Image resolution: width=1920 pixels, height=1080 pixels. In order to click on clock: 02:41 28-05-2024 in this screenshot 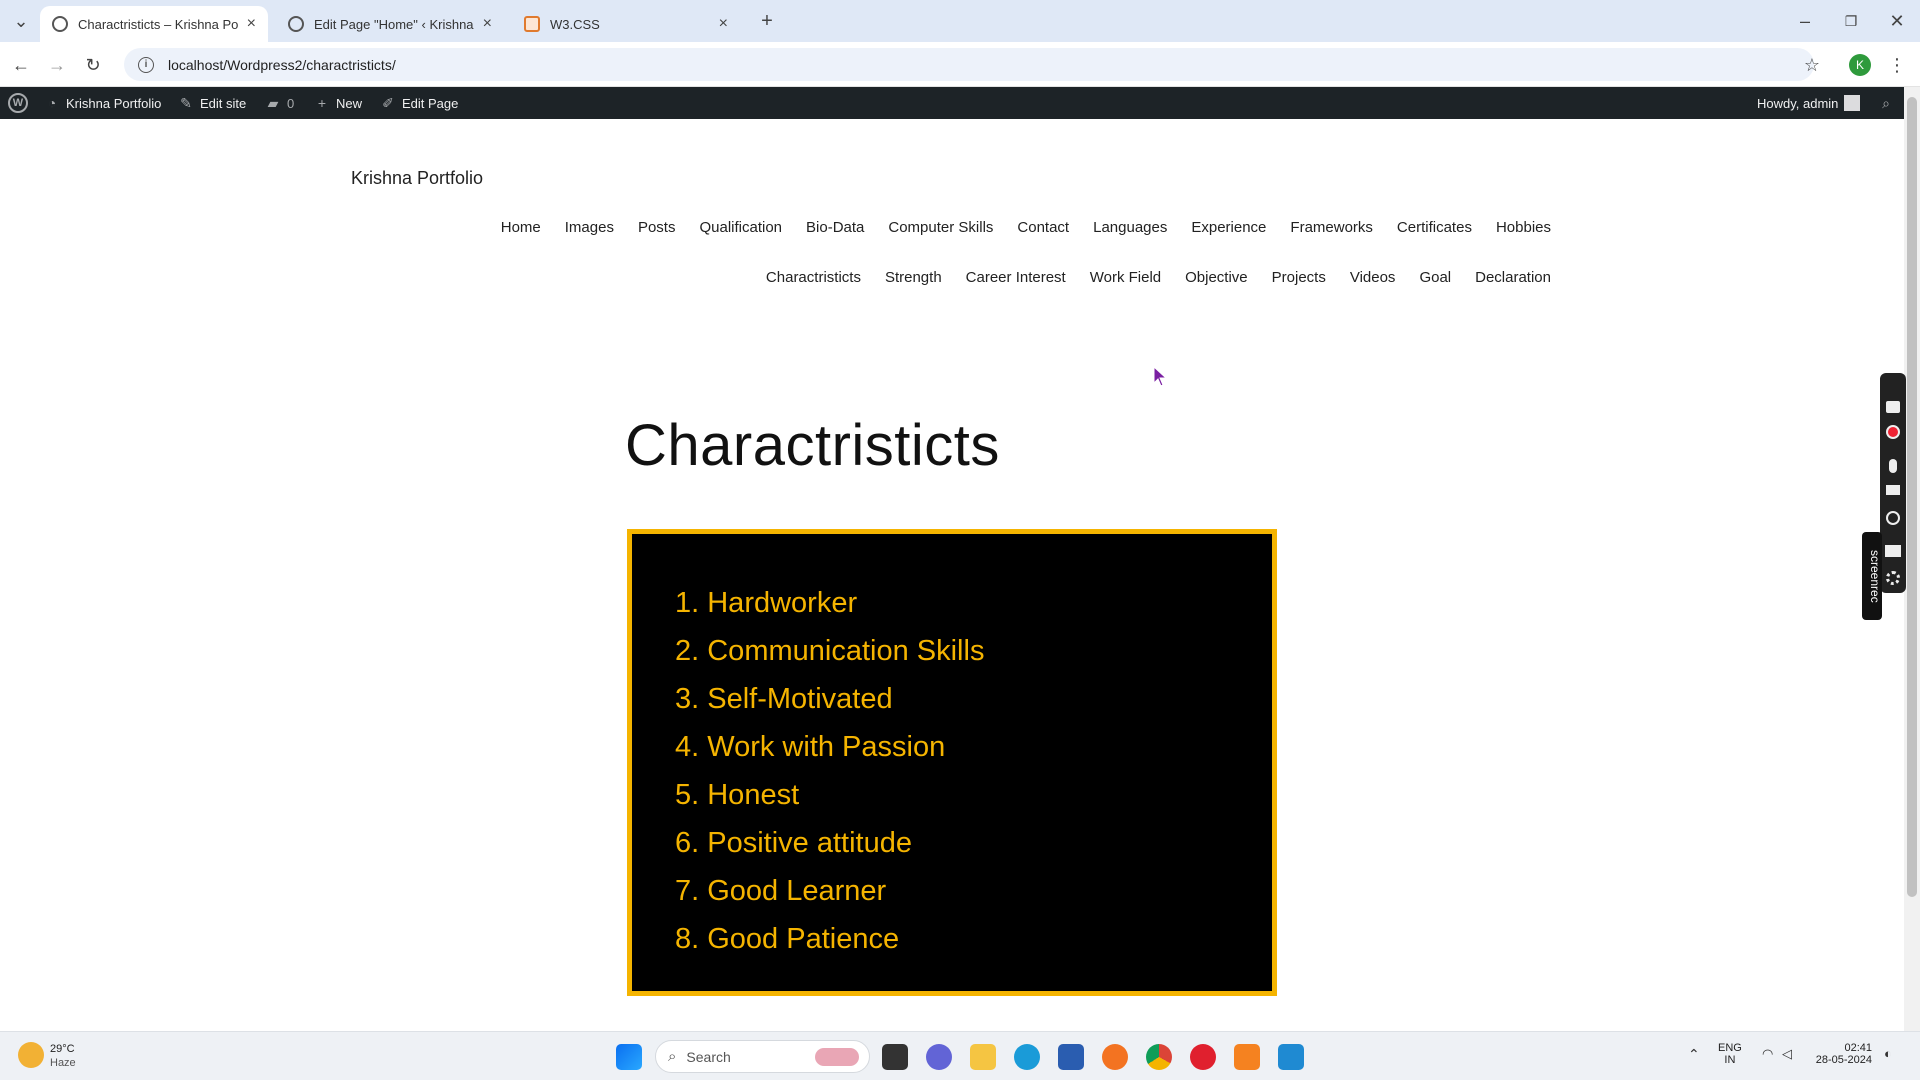, I will do `click(1842, 1054)`.